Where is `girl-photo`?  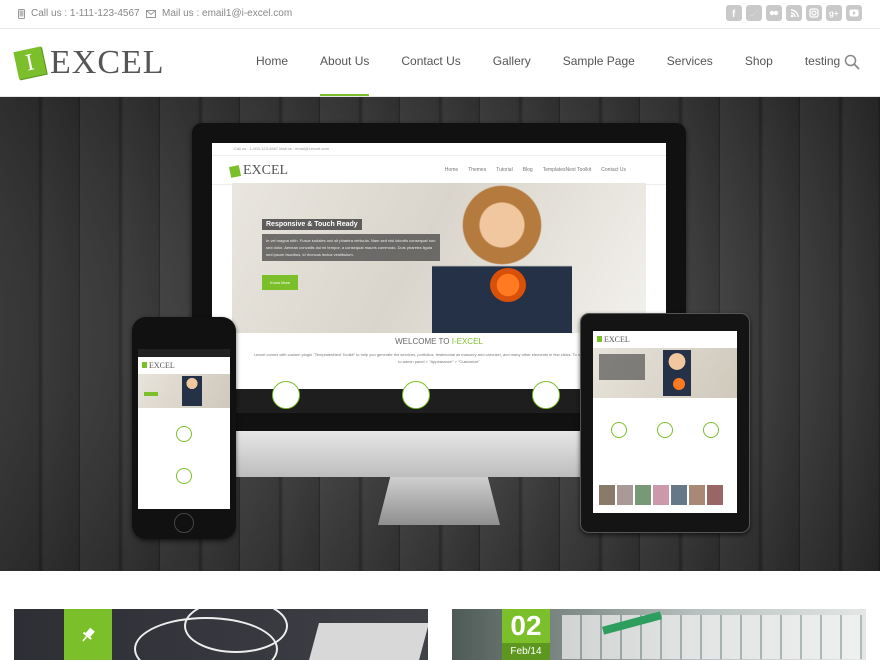 girl-photo is located at coordinates (502, 258).